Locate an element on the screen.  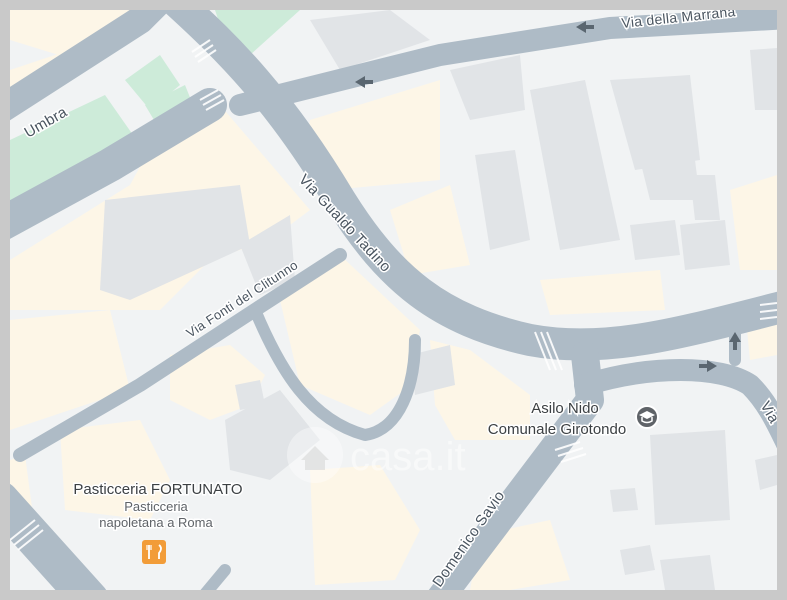
watermark-text: casa.it is located at coordinates (408, 457).